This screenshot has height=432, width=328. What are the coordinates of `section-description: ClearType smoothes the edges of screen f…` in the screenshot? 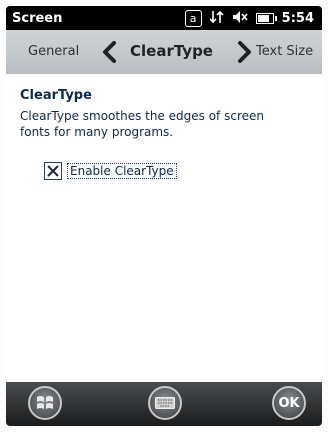 It's located at (142, 124).